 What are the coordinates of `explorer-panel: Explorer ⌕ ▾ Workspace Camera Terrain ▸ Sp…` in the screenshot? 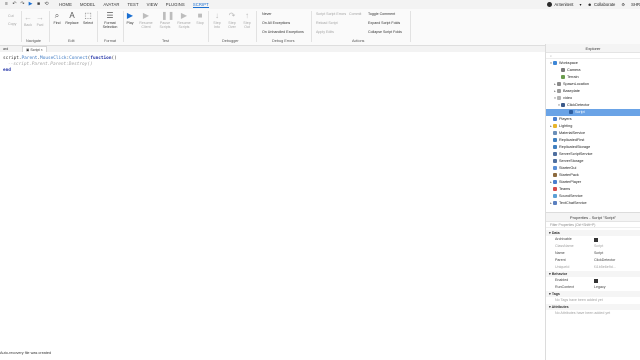 It's located at (592, 128).